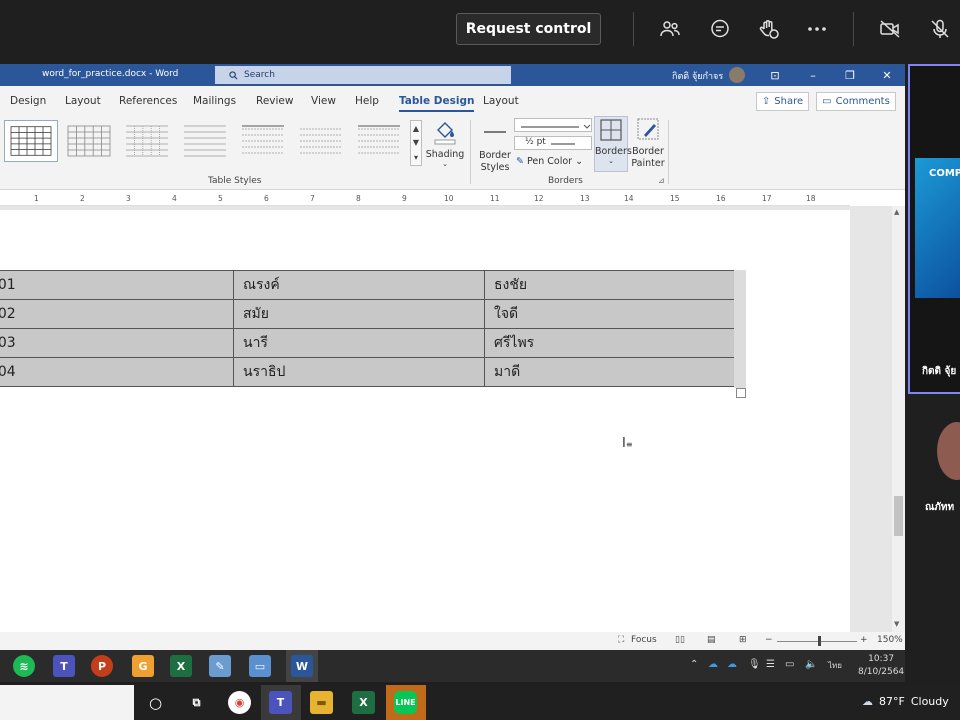 Image resolution: width=960 pixels, height=720 pixels. I want to click on zoom-out-icon: −, so click(769, 640).